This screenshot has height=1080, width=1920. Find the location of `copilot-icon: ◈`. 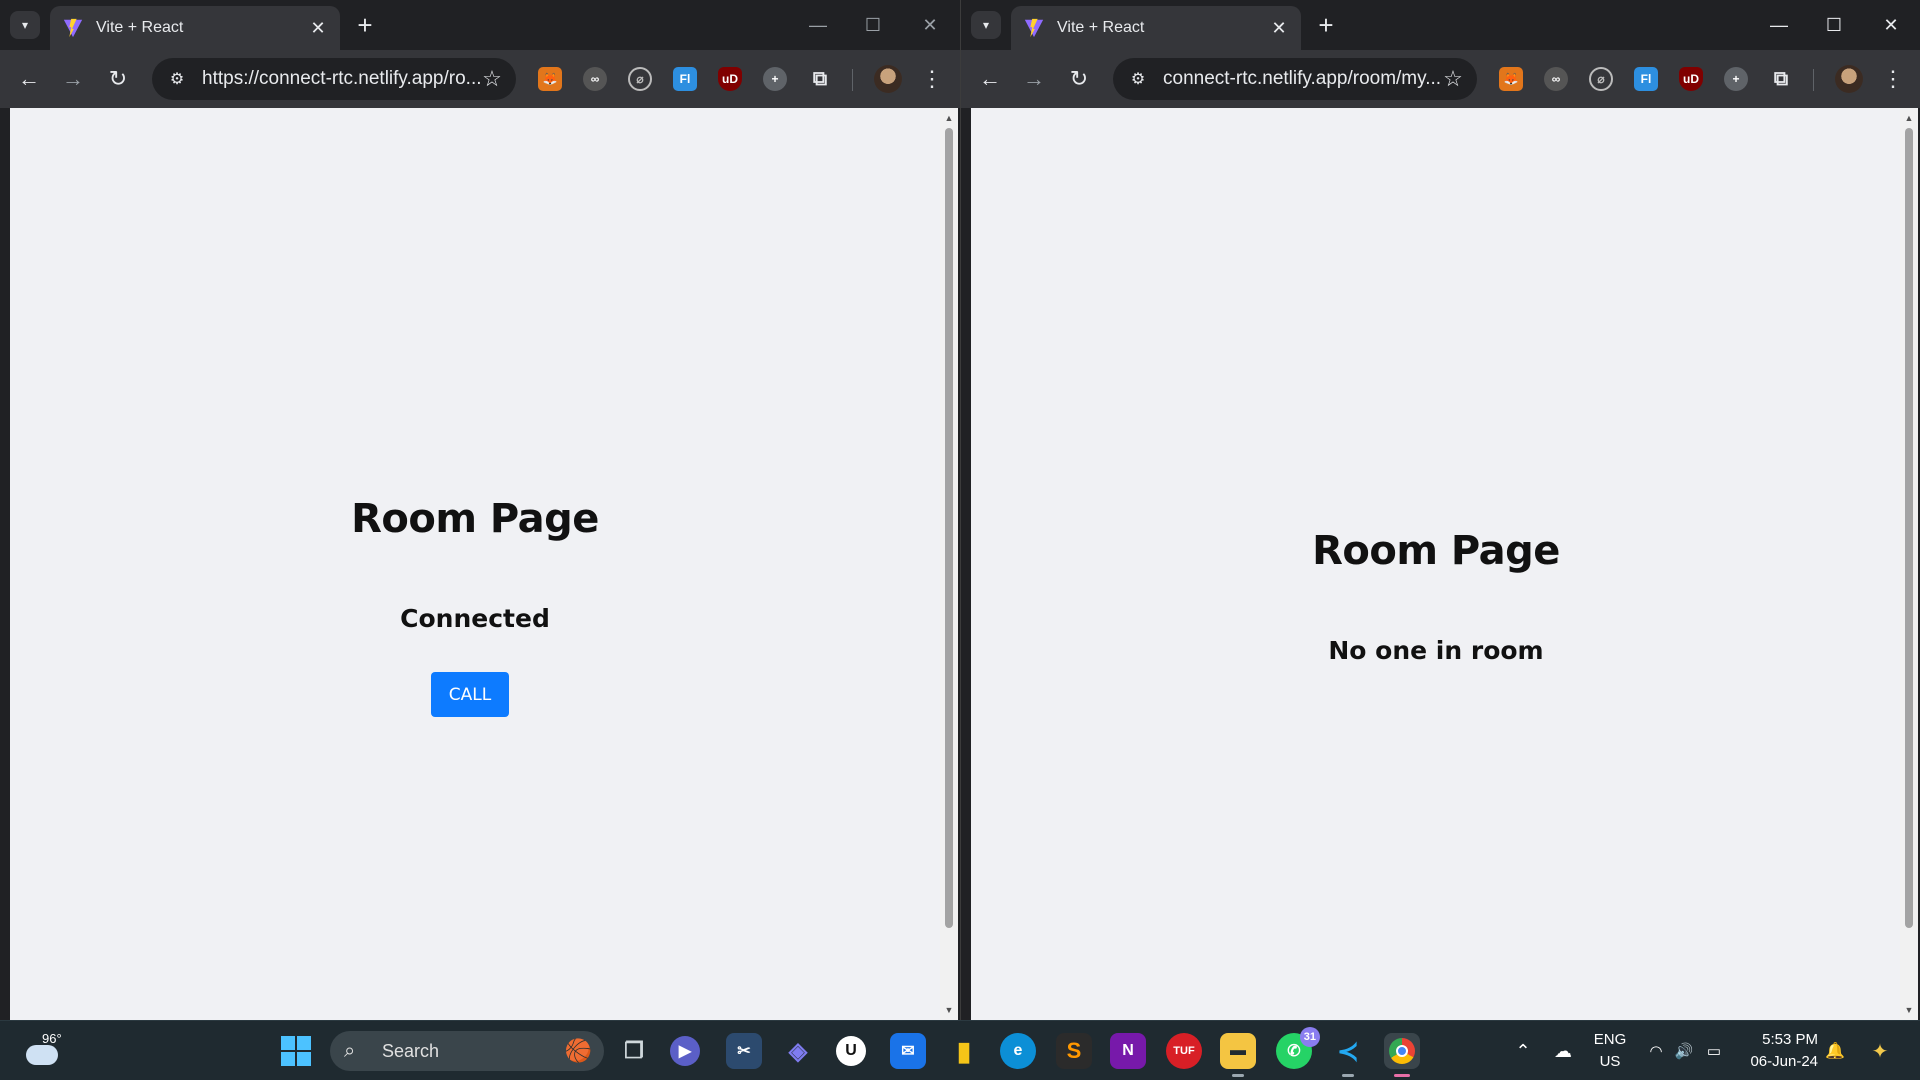

copilot-icon: ◈ is located at coordinates (798, 1051).